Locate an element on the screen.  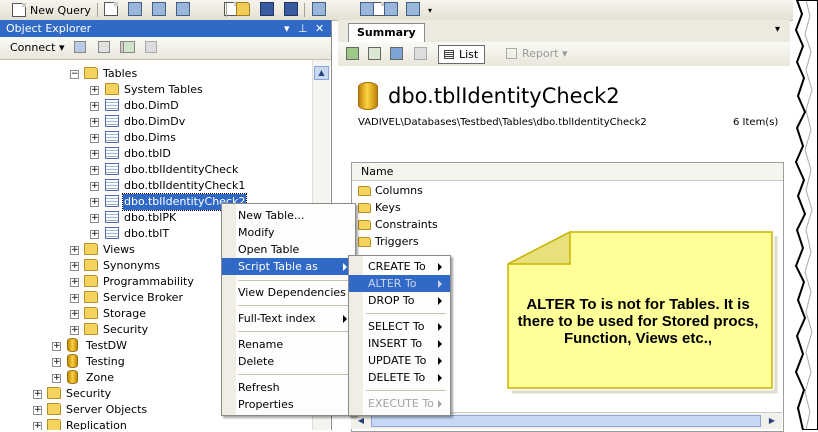
tree-node: + Replication is located at coordinates (156, 424).